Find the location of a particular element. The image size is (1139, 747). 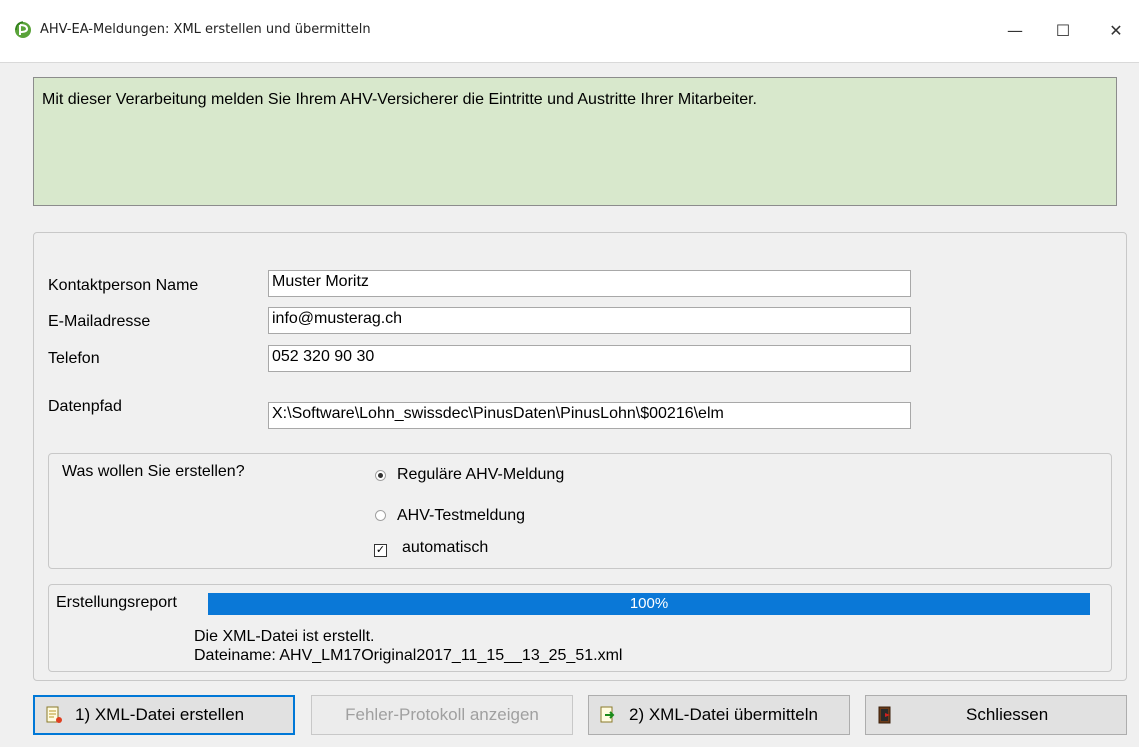

document-create-icon is located at coordinates (54, 714).